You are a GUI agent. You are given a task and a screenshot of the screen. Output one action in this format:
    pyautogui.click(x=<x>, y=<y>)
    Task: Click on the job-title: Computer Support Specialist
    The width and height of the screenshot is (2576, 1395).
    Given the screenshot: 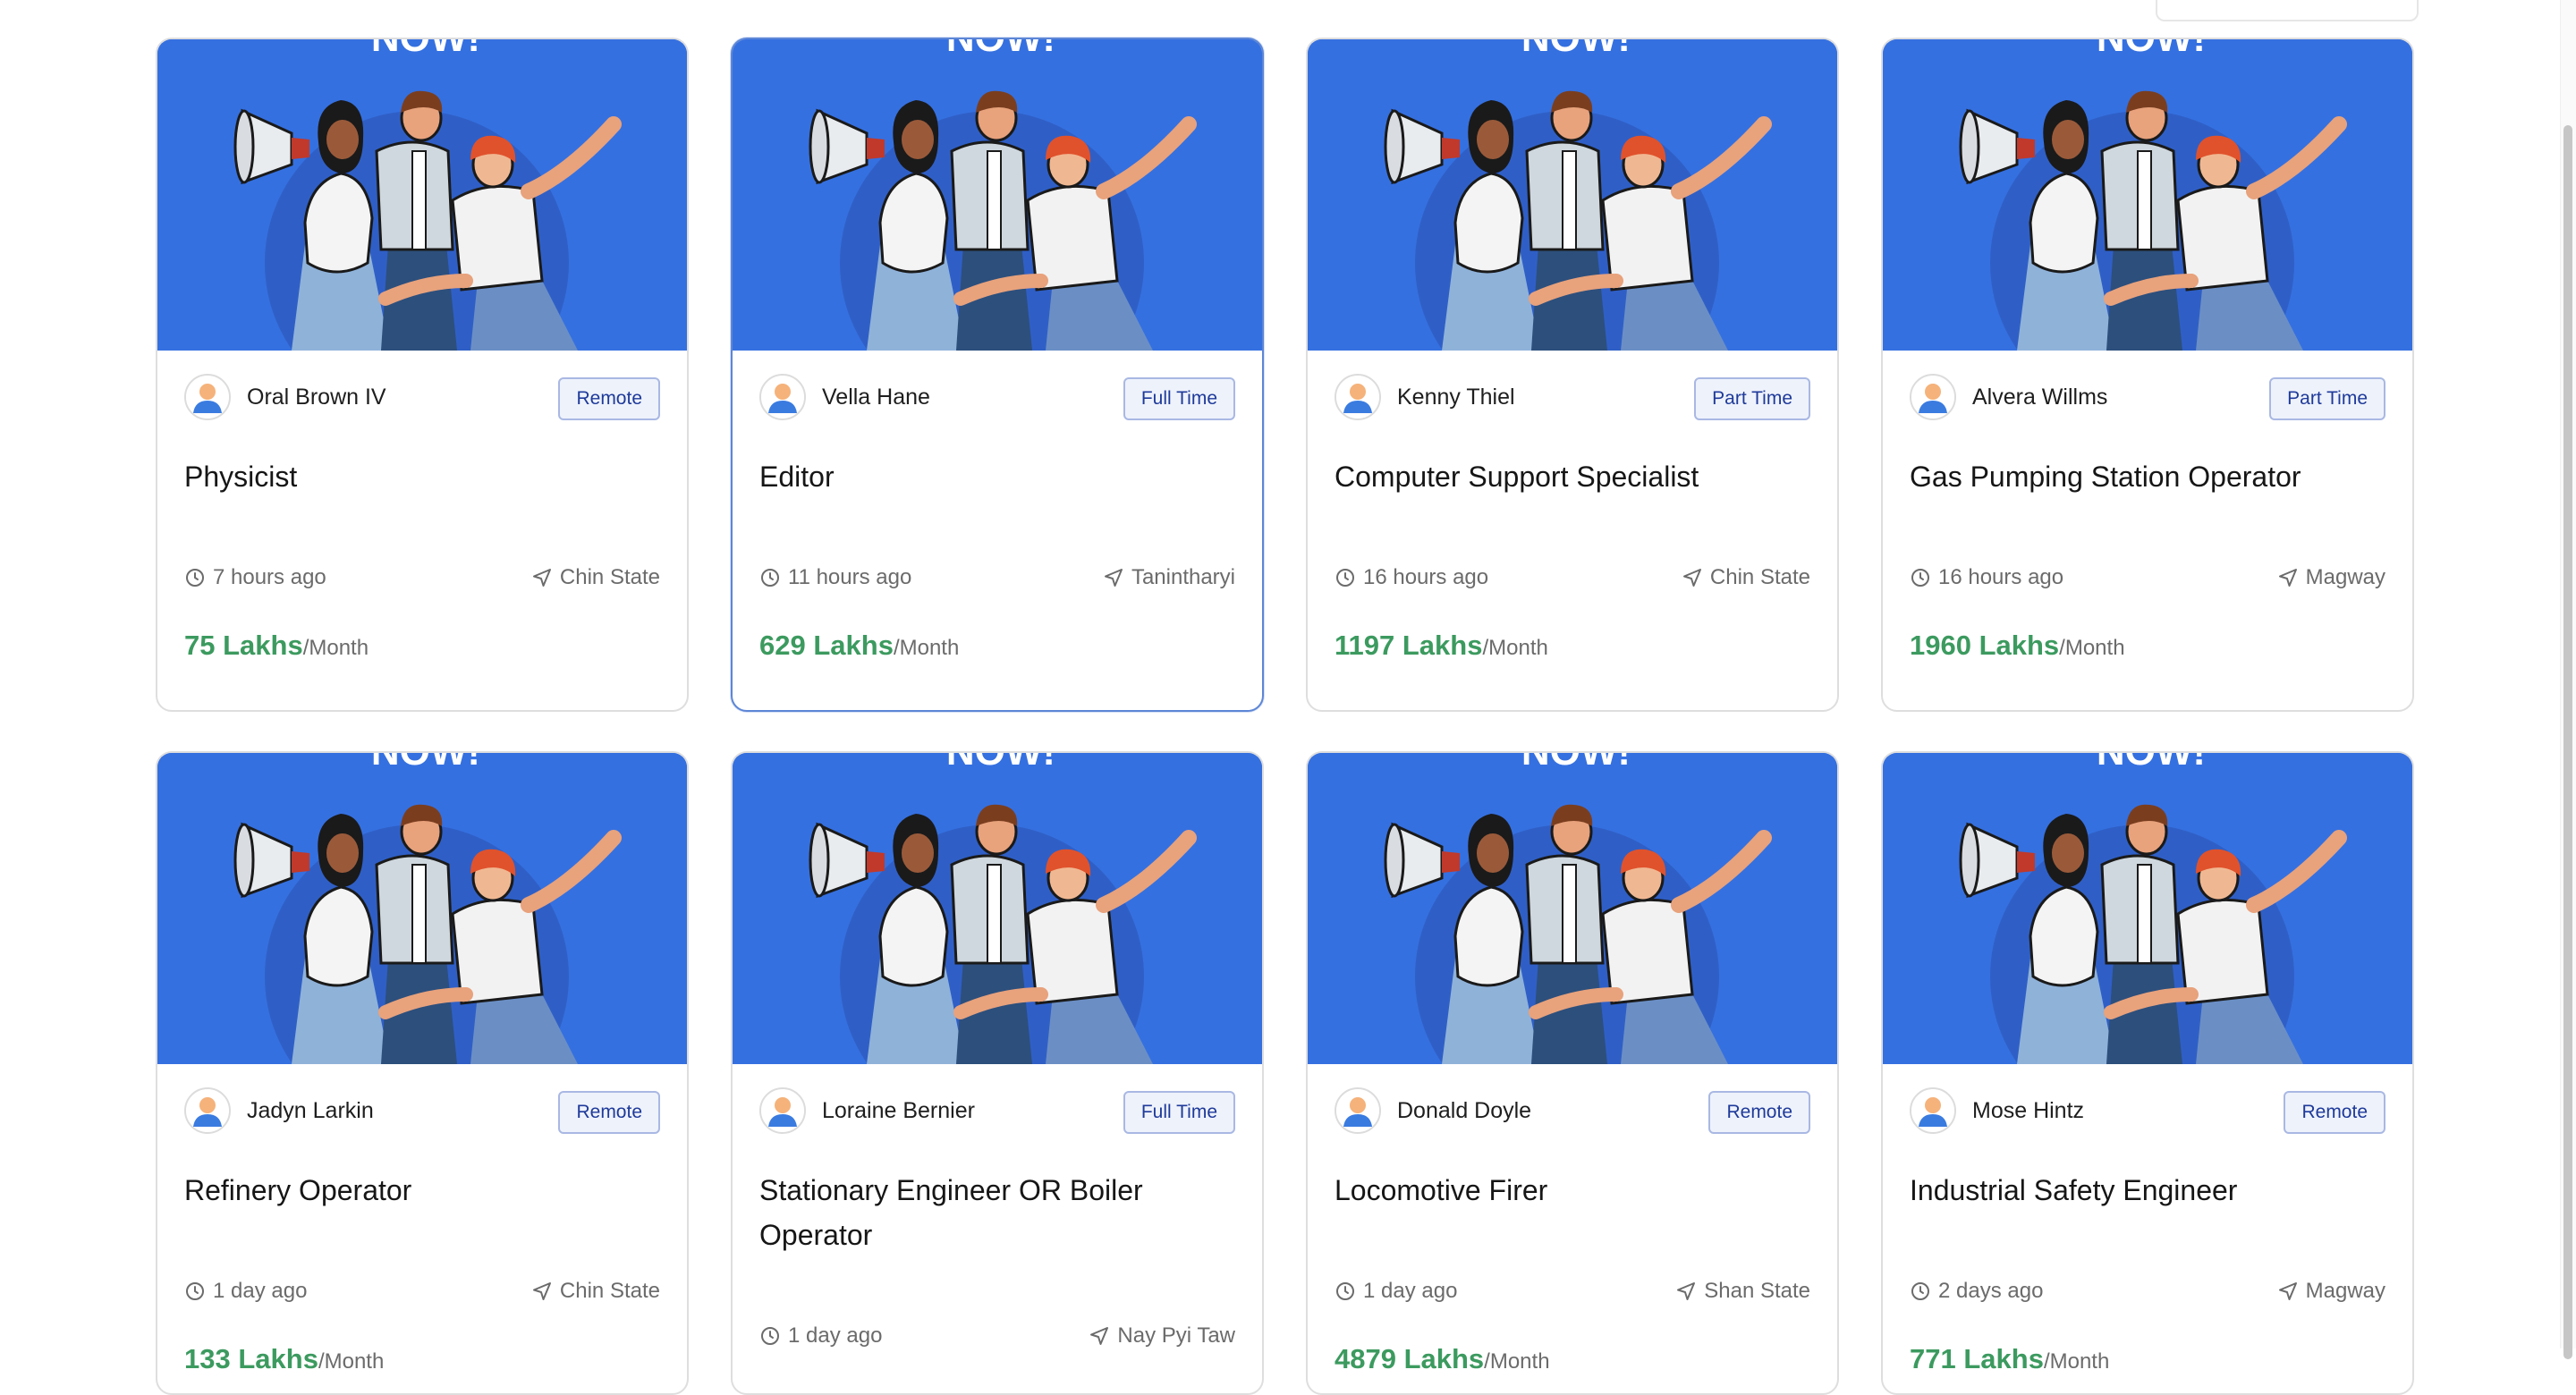 What is the action you would take?
    pyautogui.click(x=1576, y=476)
    